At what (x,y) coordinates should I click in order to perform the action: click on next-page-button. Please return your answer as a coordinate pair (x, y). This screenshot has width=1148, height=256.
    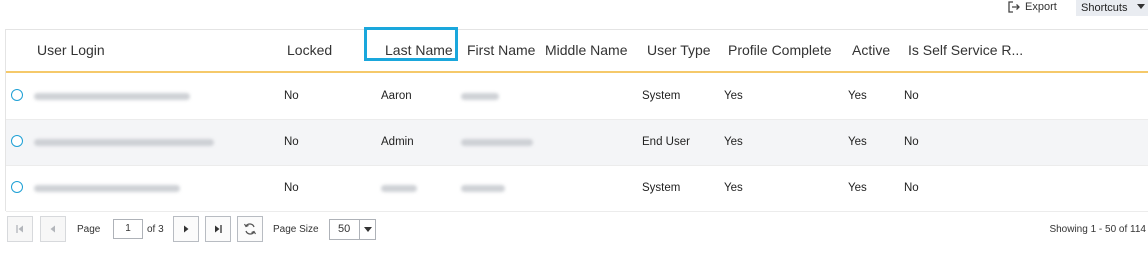
    Looking at the image, I should click on (186, 229).